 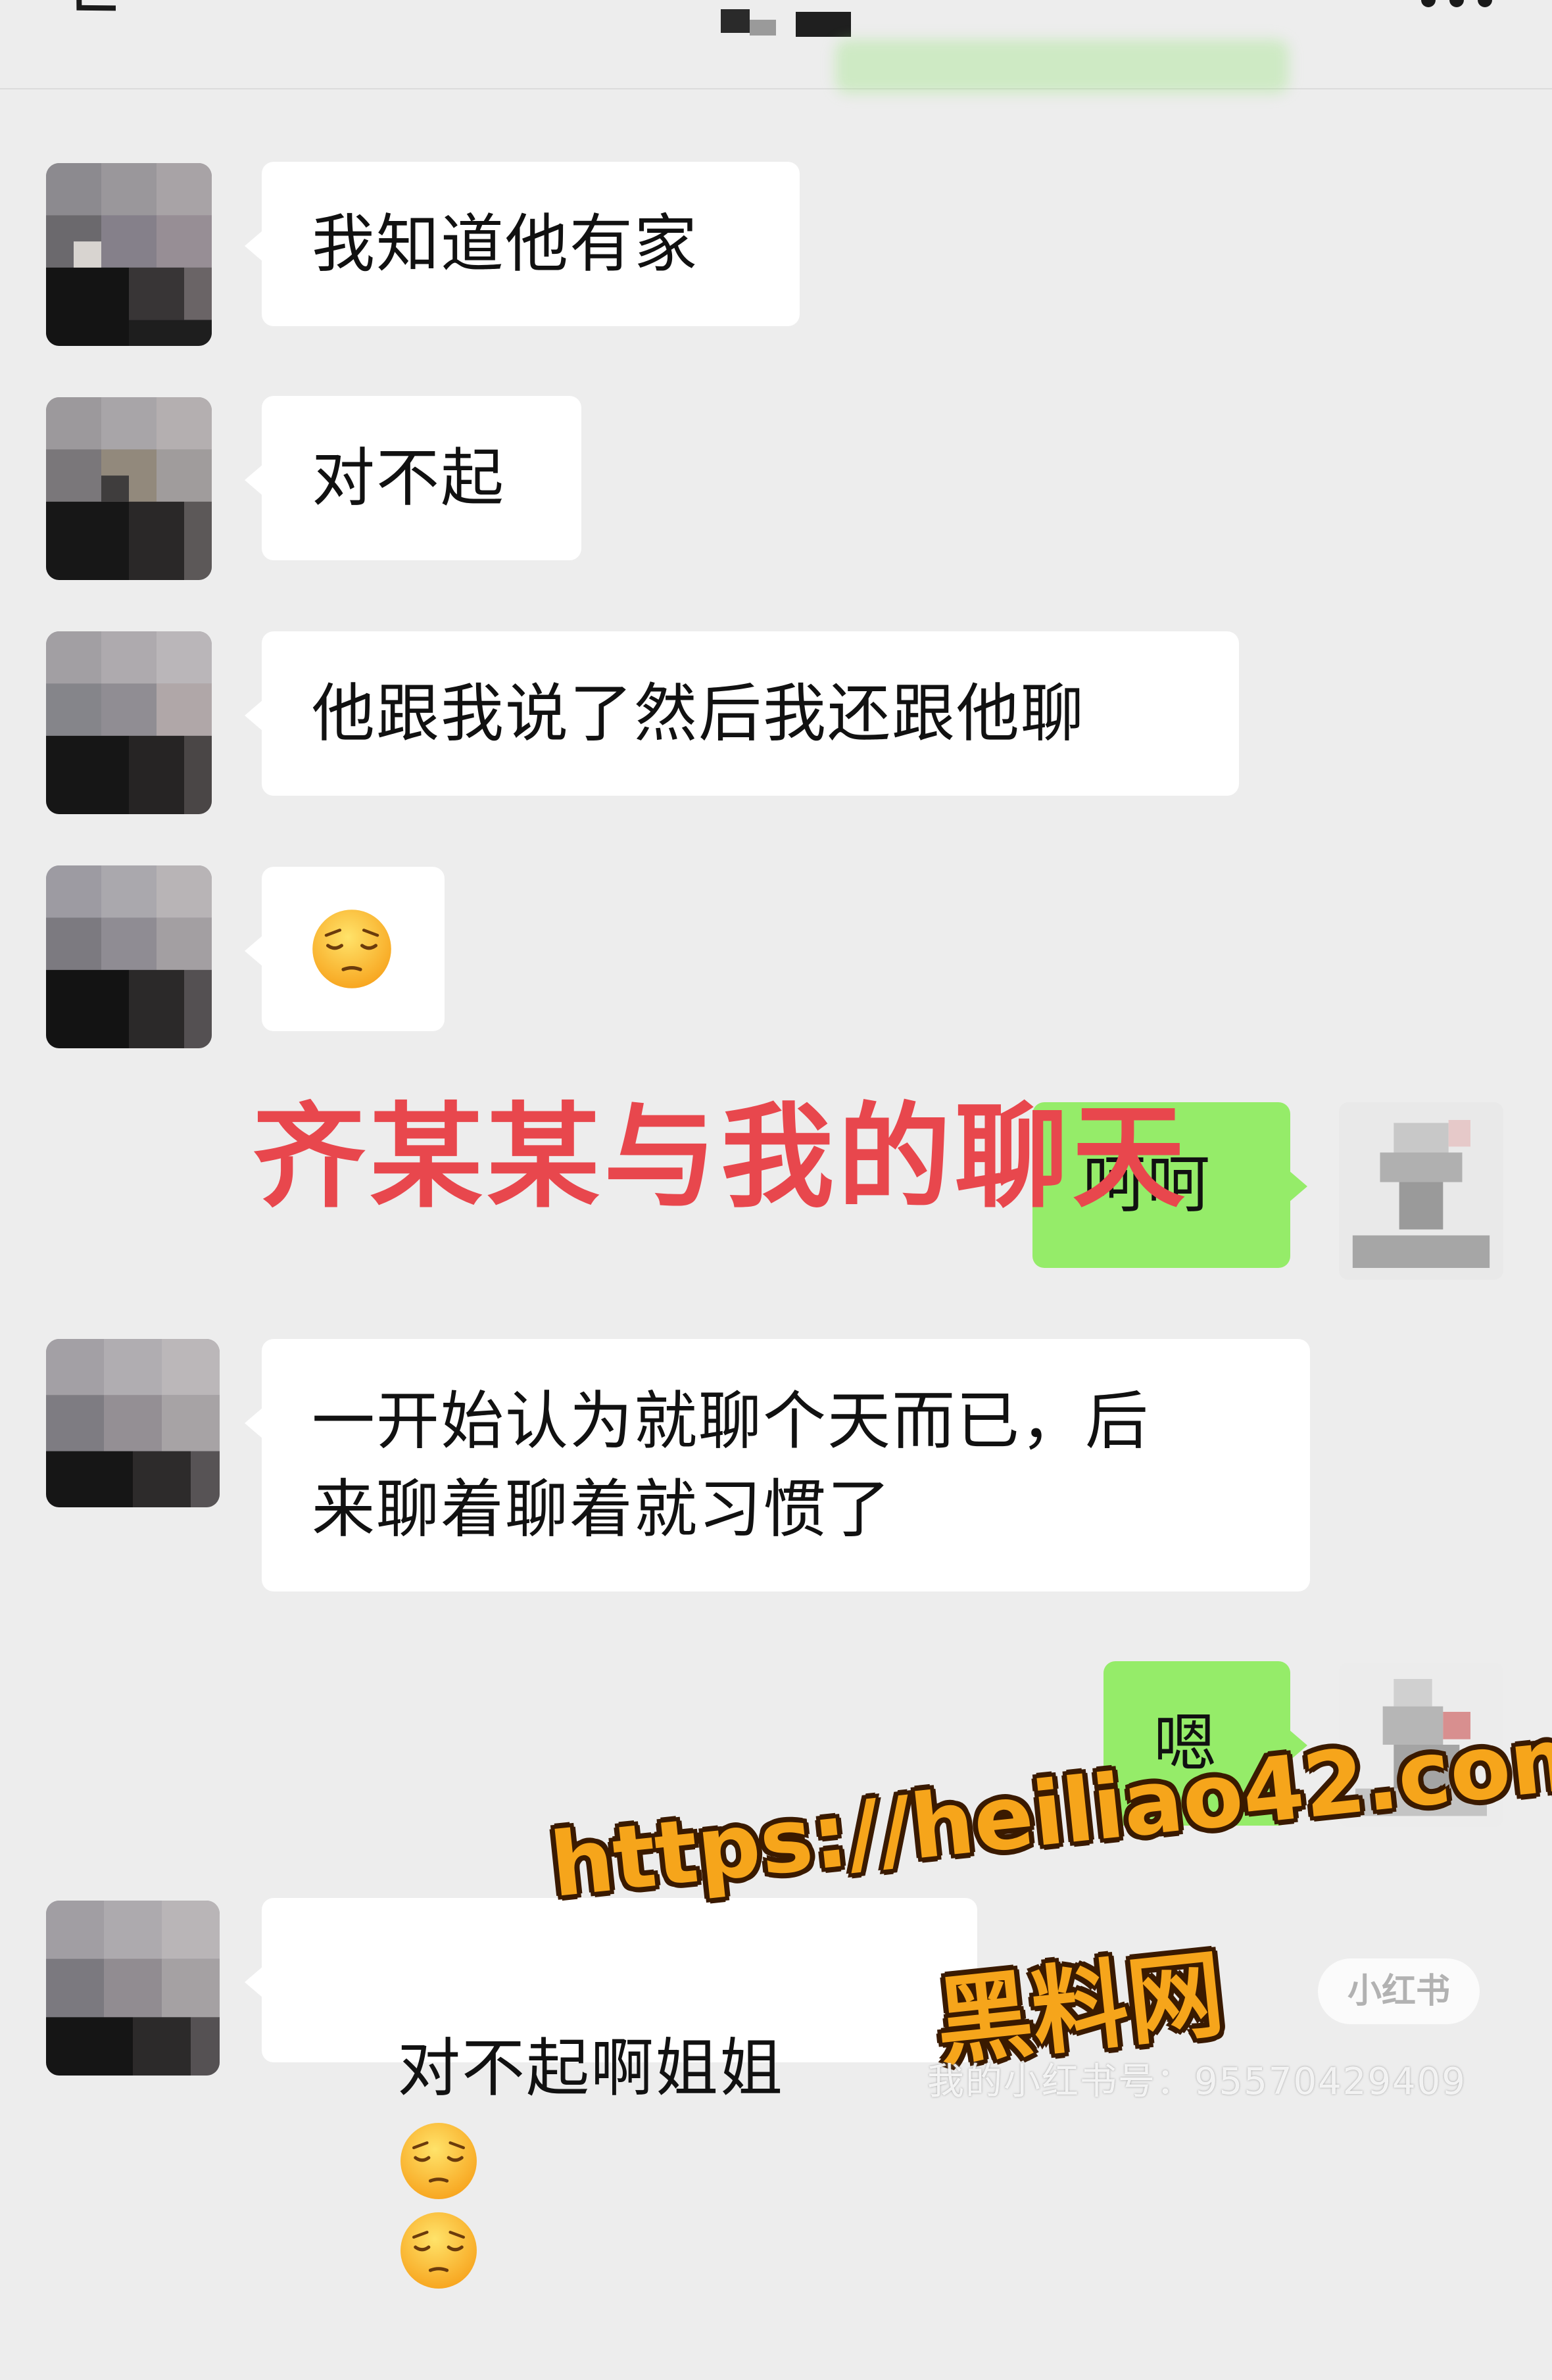 What do you see at coordinates (522, 244) in the screenshot?
I see `message-bubble: 我知道他有家` at bounding box center [522, 244].